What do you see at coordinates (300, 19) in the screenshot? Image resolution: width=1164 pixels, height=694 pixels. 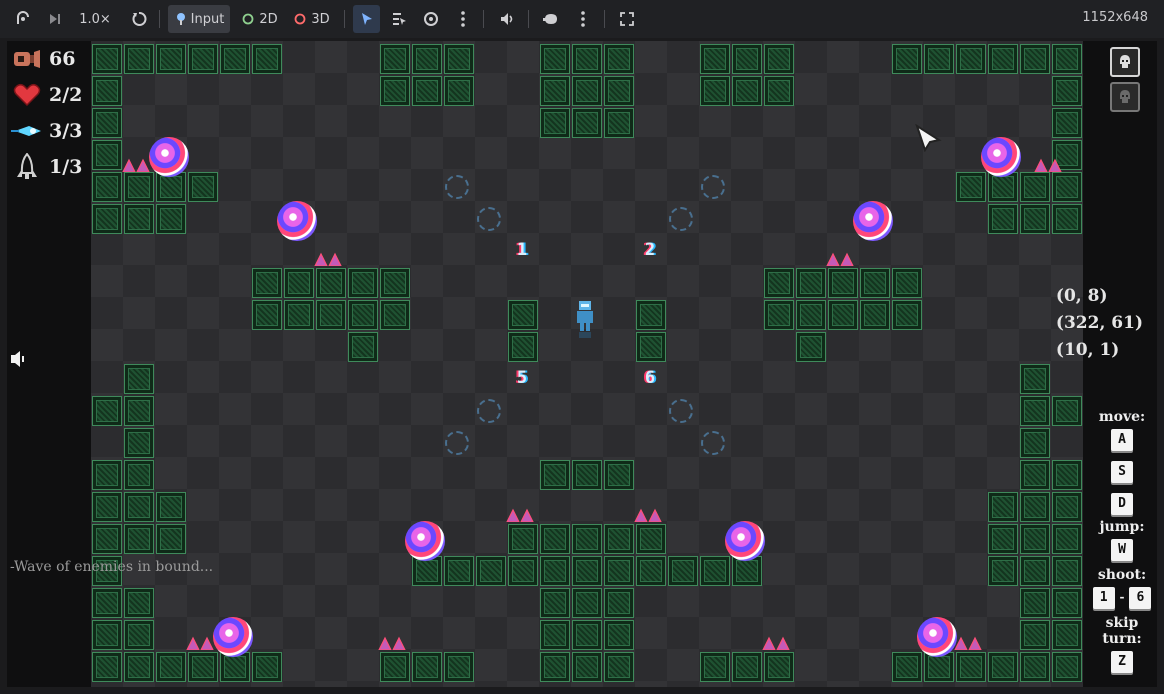 I see `circle-3d-icon` at bounding box center [300, 19].